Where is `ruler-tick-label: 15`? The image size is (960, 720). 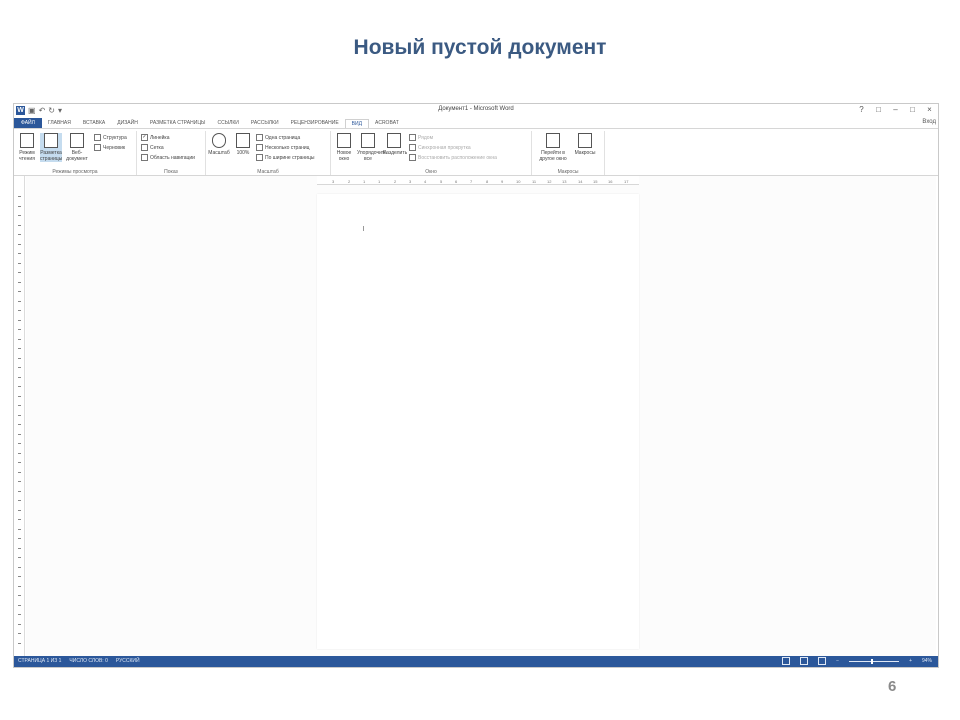
ruler-tick-label: 15 is located at coordinates (595, 181).